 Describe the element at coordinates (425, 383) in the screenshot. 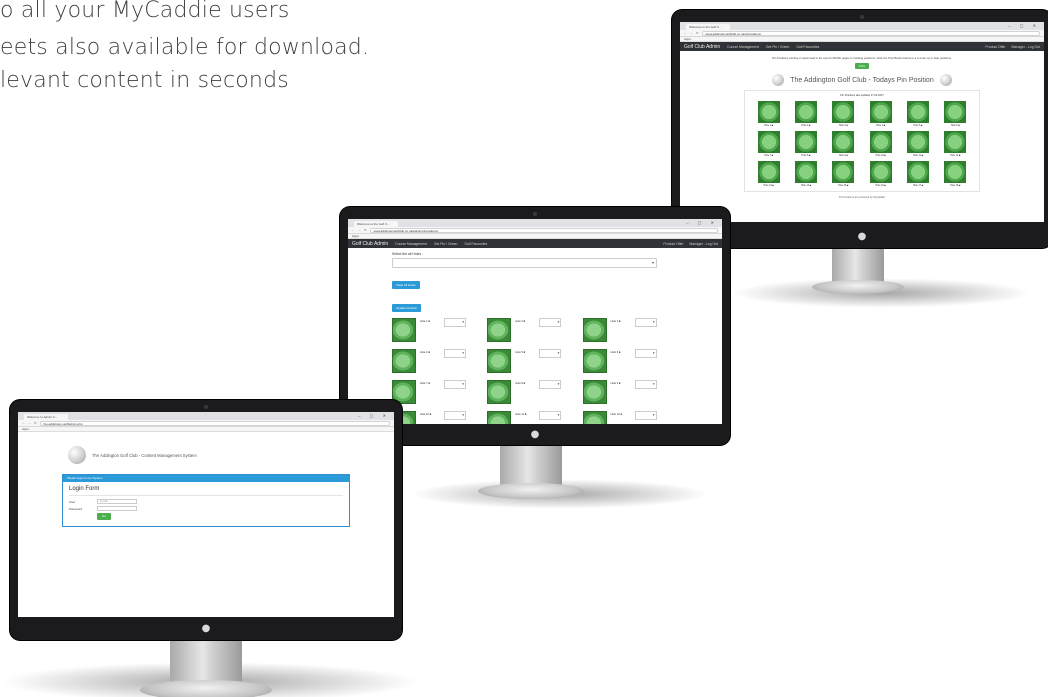

I see `hole-label: Hole 7 ■` at that location.